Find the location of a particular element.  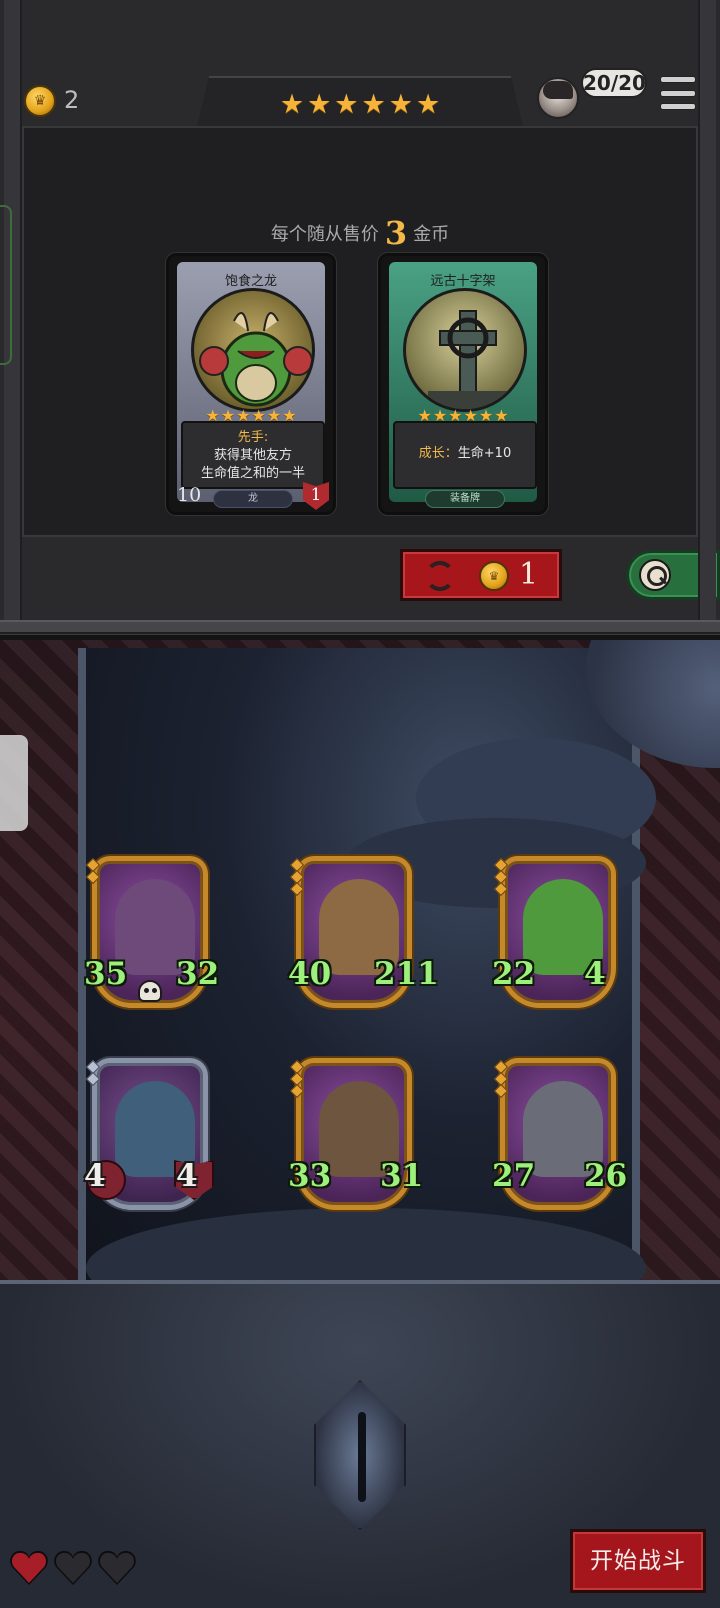

lives-hearts is located at coordinates (73, 1568).